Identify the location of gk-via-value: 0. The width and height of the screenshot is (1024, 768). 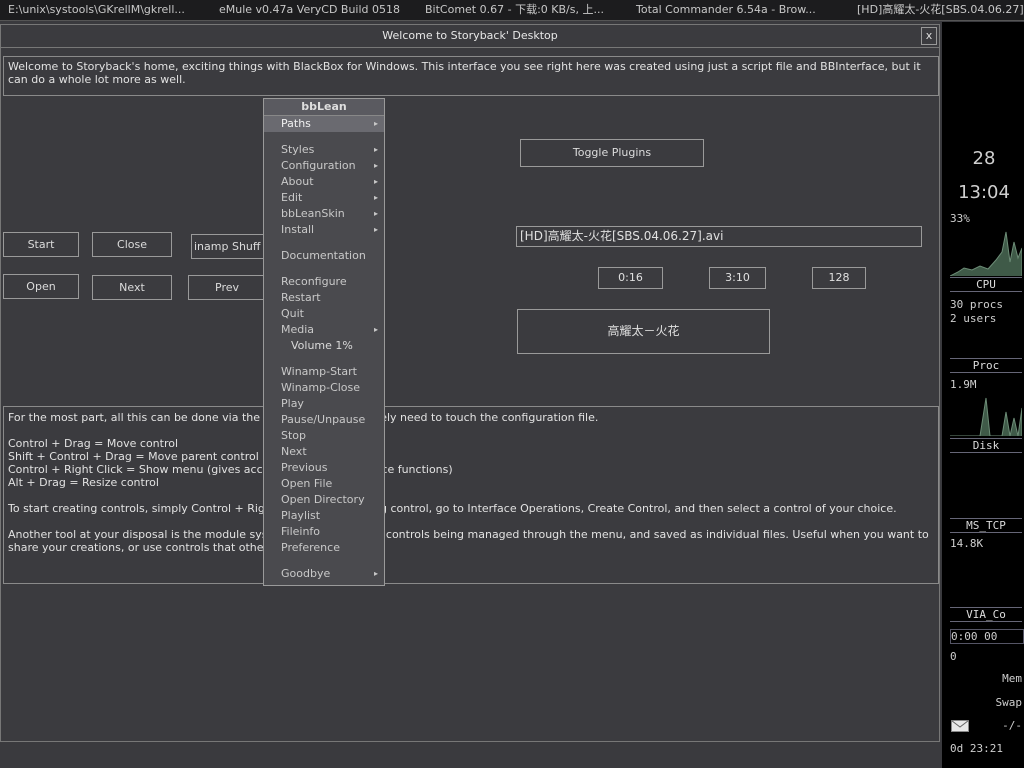
(953, 656).